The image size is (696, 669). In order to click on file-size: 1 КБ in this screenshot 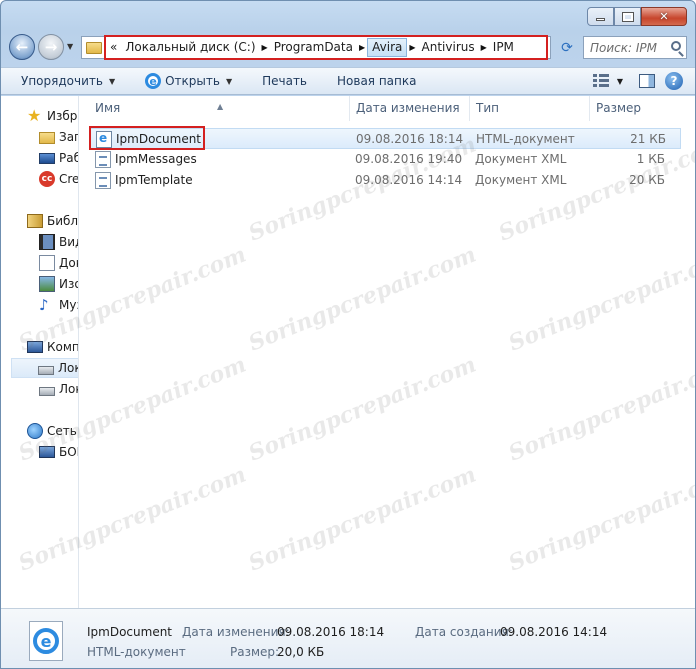, I will do `click(650, 159)`.